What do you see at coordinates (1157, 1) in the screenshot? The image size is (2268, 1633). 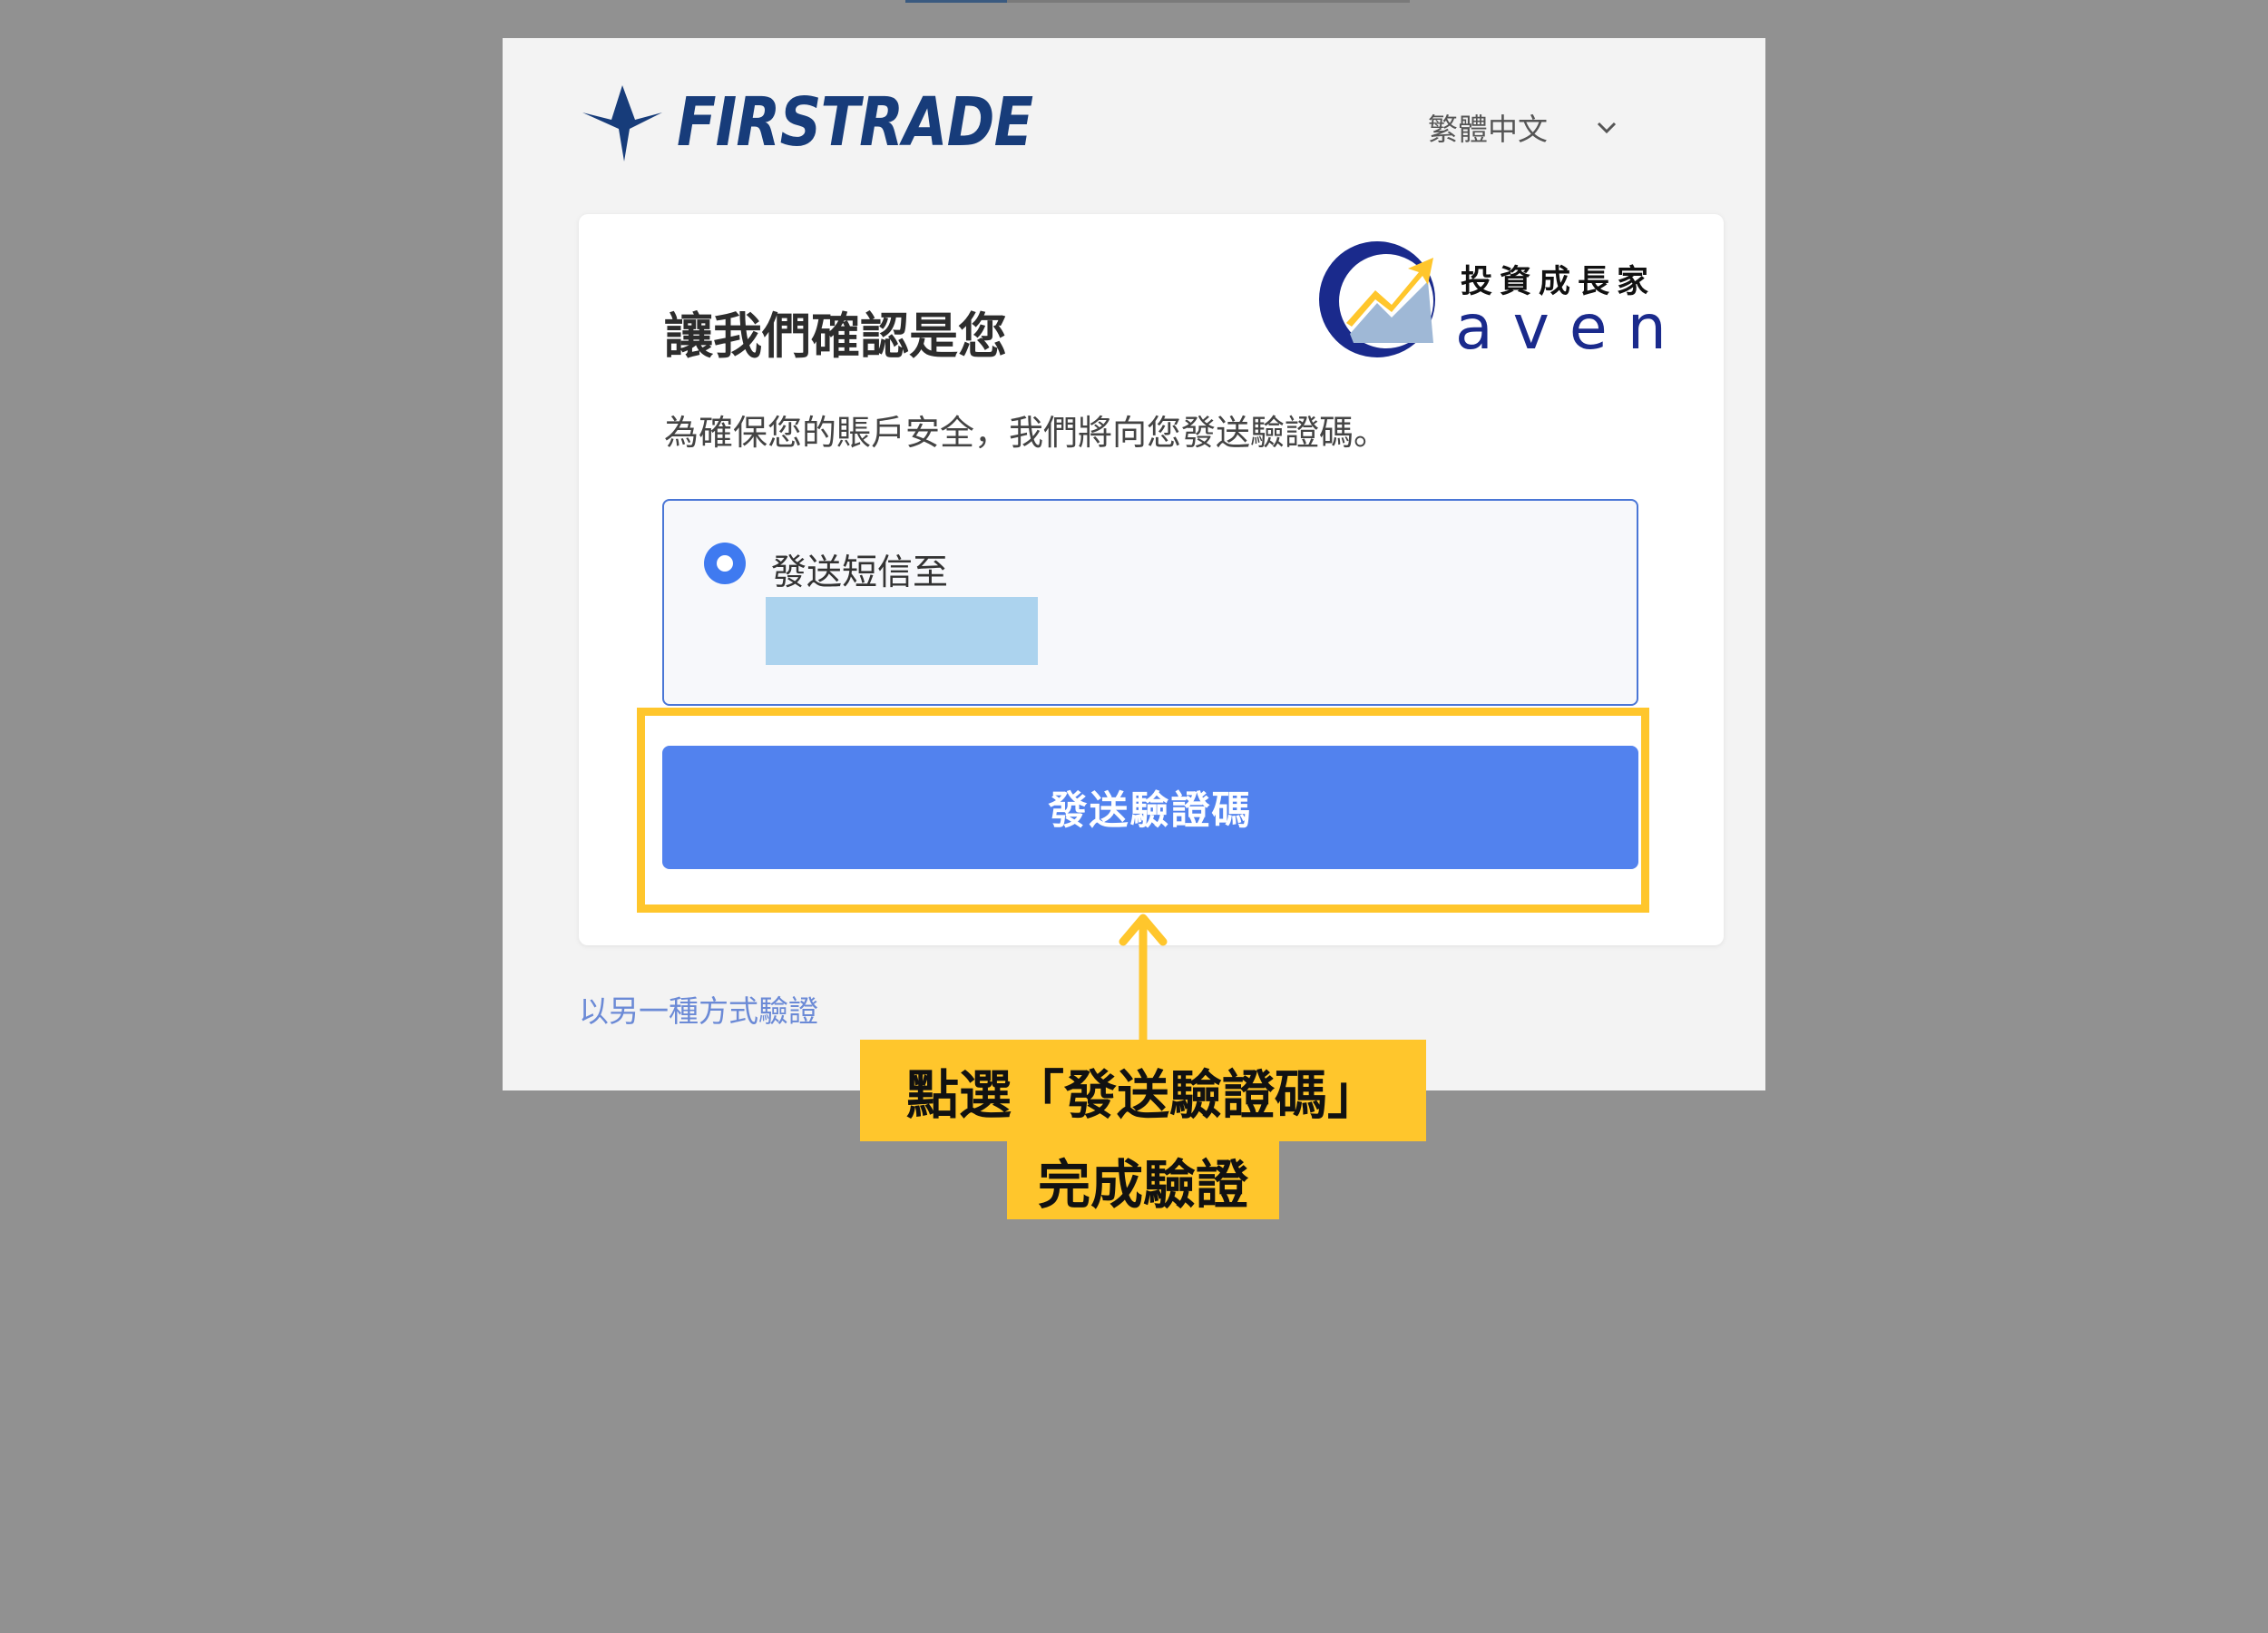 I see `browser-tab-strip` at bounding box center [1157, 1].